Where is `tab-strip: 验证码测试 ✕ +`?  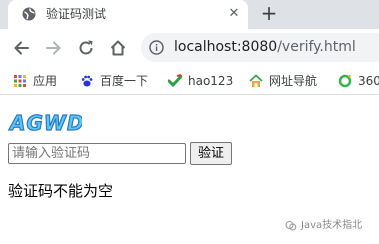
tab-strip: 验证码测试 ✕ + is located at coordinates (189, 14).